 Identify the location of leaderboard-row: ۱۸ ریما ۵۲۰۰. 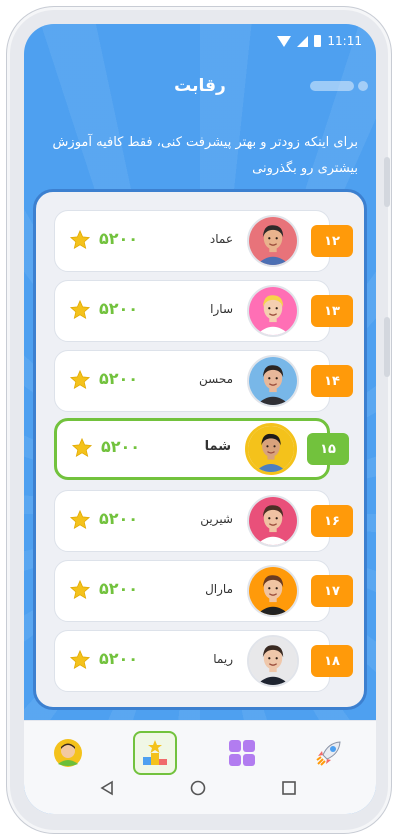
(203, 661).